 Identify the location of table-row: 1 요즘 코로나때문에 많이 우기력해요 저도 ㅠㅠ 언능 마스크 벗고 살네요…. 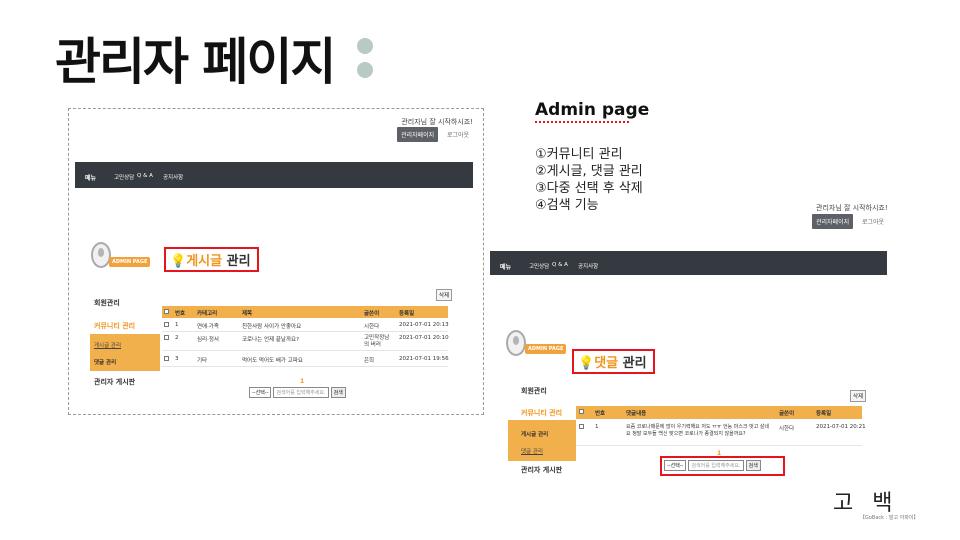
(721, 433).